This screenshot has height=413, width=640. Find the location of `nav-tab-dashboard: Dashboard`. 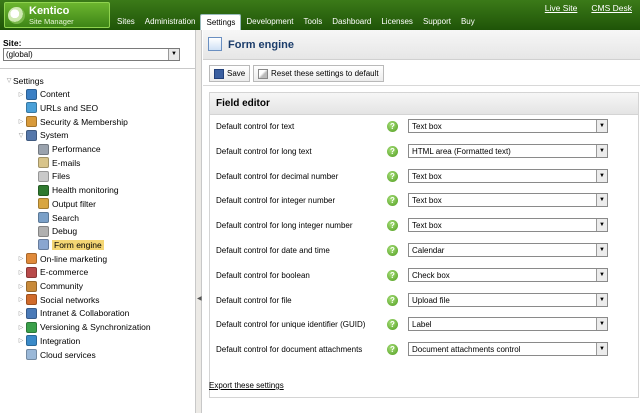

nav-tab-dashboard: Dashboard is located at coordinates (351, 22).